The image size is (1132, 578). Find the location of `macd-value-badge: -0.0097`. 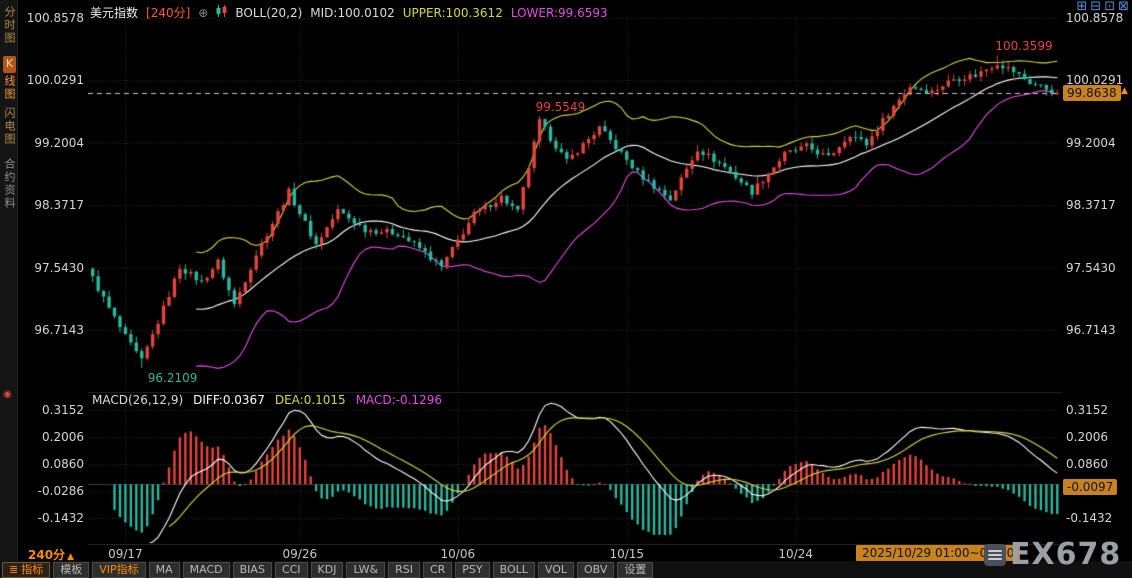

macd-value-badge: -0.0097 is located at coordinates (1090, 486).